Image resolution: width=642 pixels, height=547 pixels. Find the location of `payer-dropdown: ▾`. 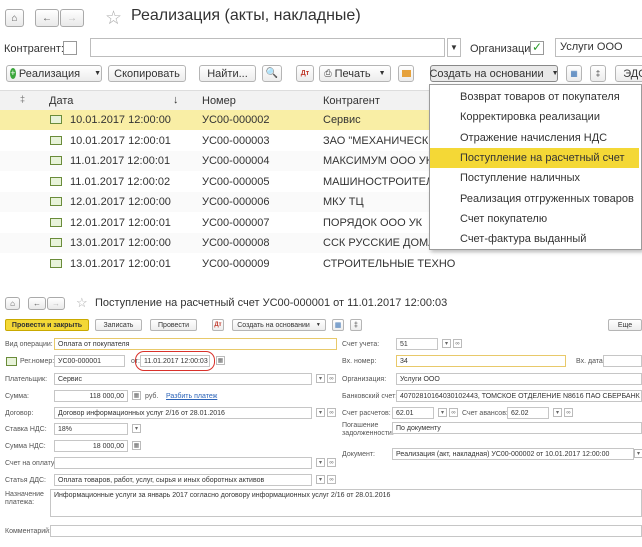

payer-dropdown: ▾ is located at coordinates (320, 378).